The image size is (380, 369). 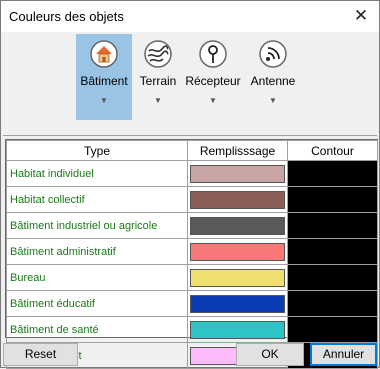 I want to click on table-row: Bâtiment éducatif, so click(x=192, y=303).